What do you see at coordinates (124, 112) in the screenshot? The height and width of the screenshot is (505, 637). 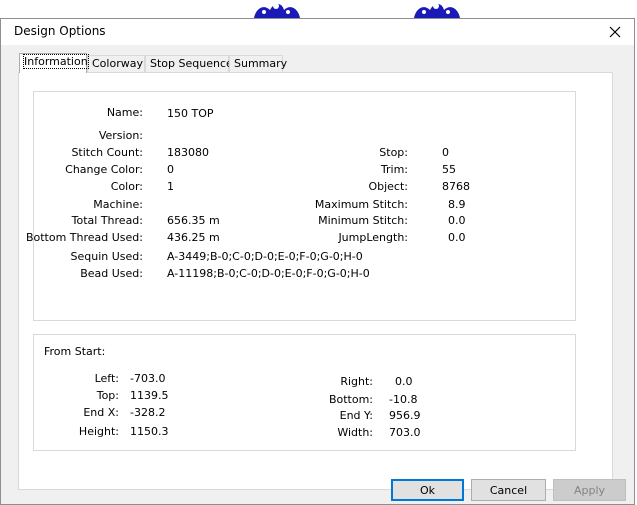 I see `name-label: Name:` at bounding box center [124, 112].